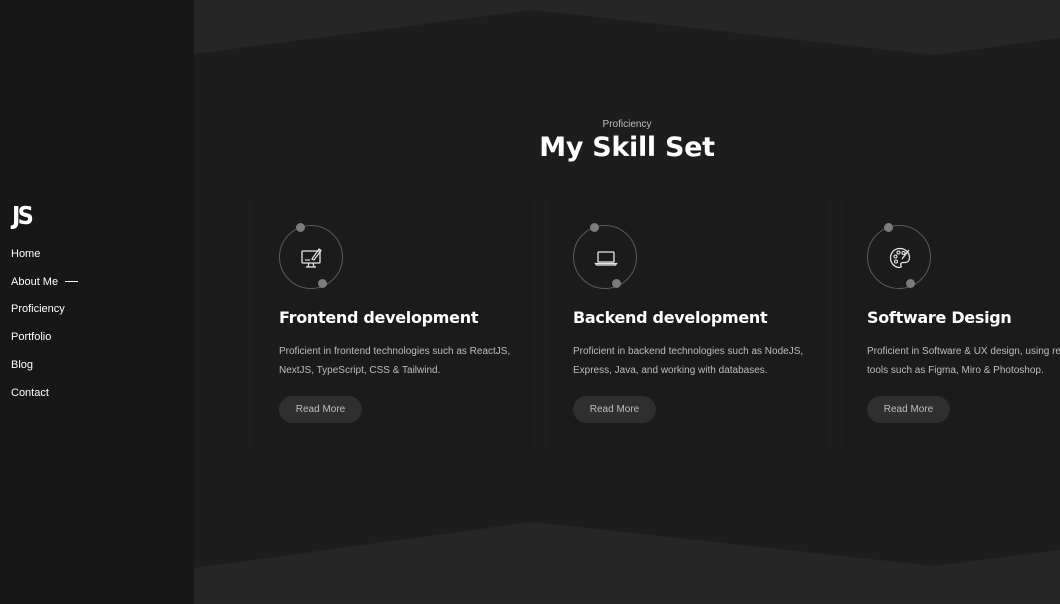 This screenshot has height=604, width=1060. I want to click on nav-item-label: Proficiency, so click(38, 309).